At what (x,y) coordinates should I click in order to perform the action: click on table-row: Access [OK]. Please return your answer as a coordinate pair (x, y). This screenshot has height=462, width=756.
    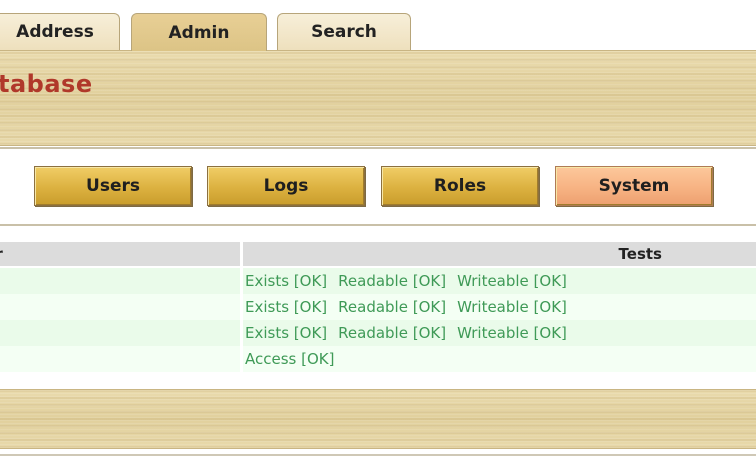
    Looking at the image, I should click on (378, 359).